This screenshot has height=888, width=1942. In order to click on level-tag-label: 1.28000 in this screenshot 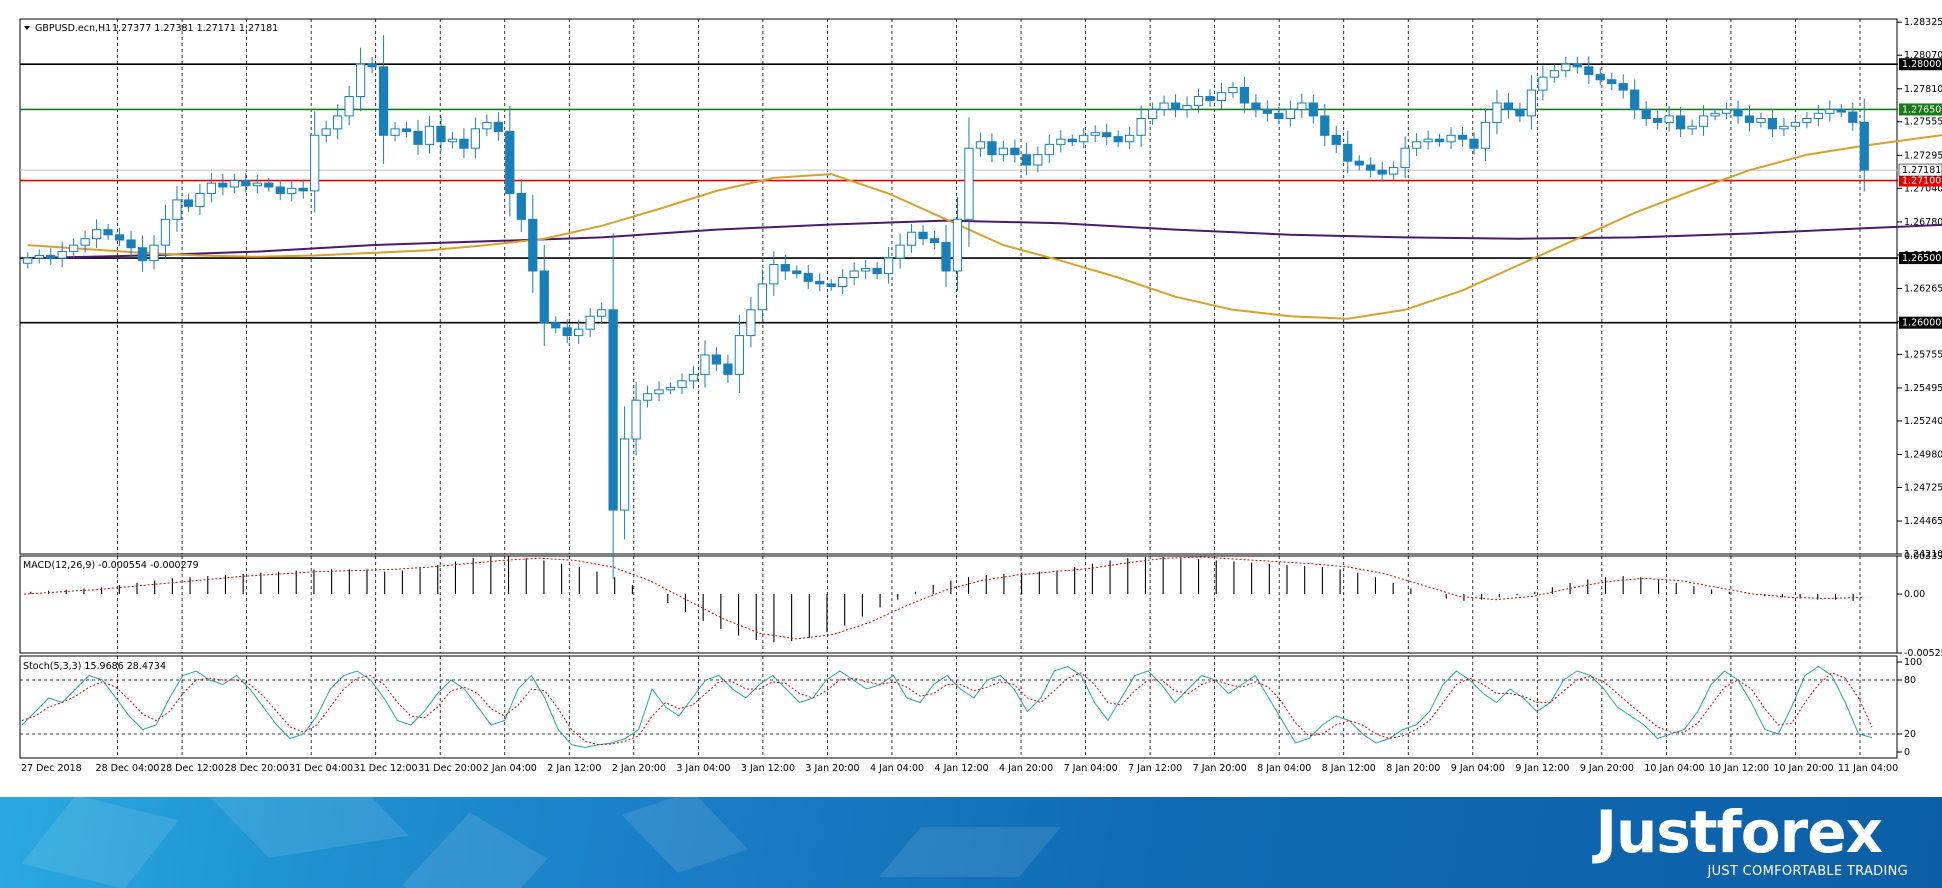, I will do `click(1921, 64)`.